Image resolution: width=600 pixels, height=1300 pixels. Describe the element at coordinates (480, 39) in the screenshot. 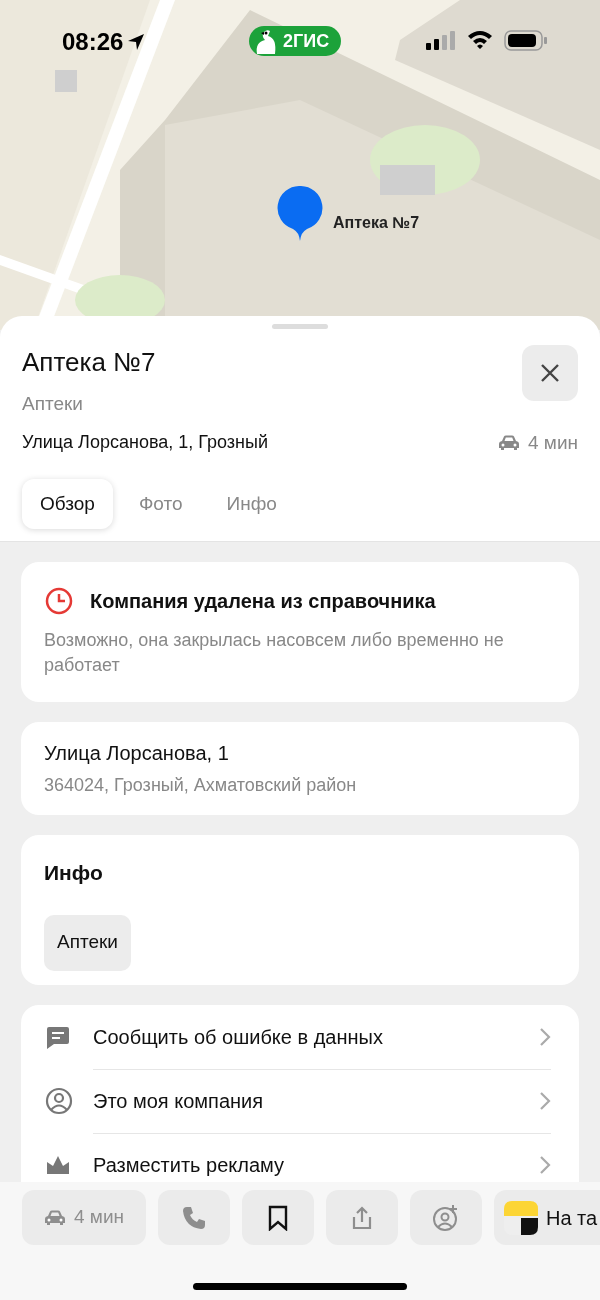

I see `wifi-icon` at that location.